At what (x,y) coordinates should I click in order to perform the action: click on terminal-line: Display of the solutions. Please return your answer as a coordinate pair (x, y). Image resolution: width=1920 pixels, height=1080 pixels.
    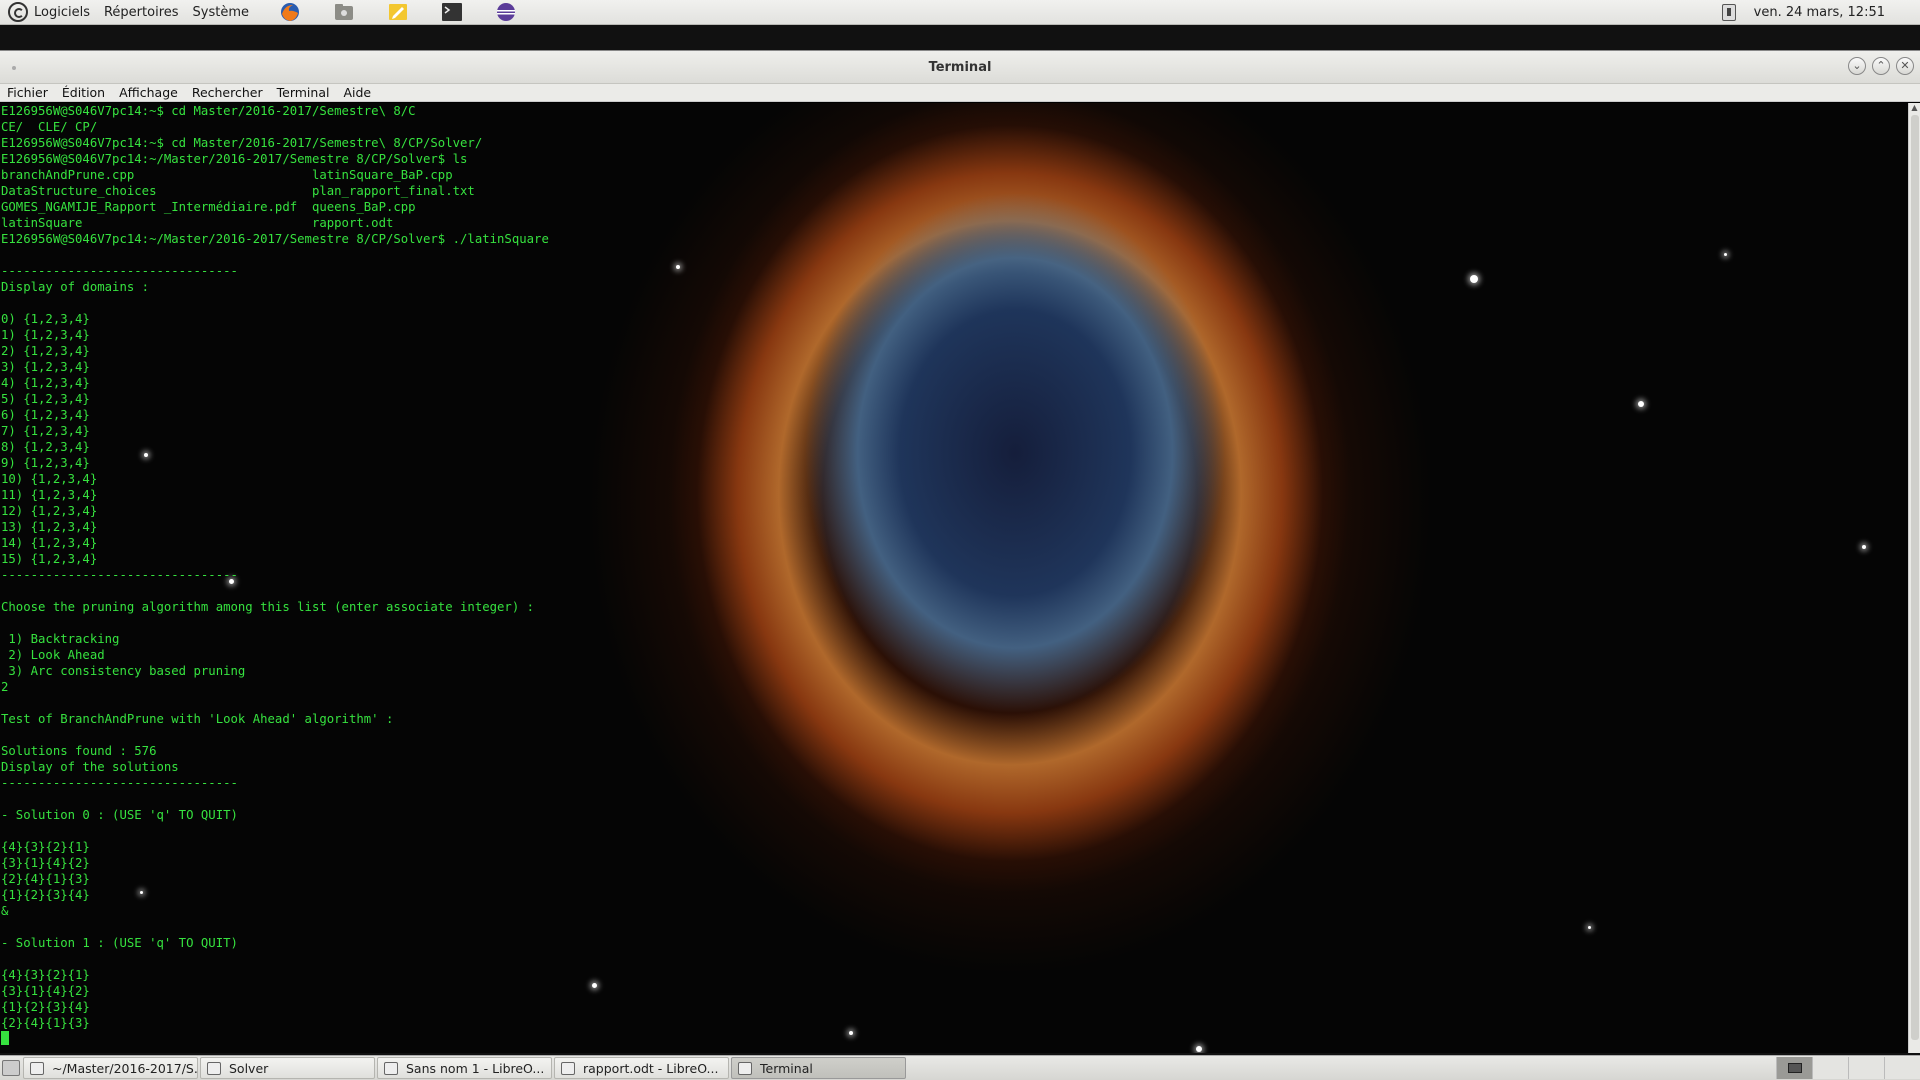
    Looking at the image, I should click on (90, 767).